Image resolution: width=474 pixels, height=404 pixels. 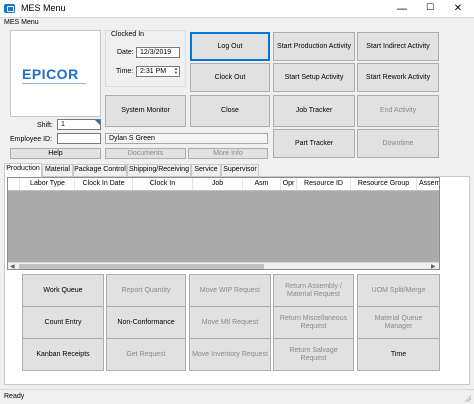 I want to click on job-tracker-button: Job Tracker, so click(x=314, y=111).